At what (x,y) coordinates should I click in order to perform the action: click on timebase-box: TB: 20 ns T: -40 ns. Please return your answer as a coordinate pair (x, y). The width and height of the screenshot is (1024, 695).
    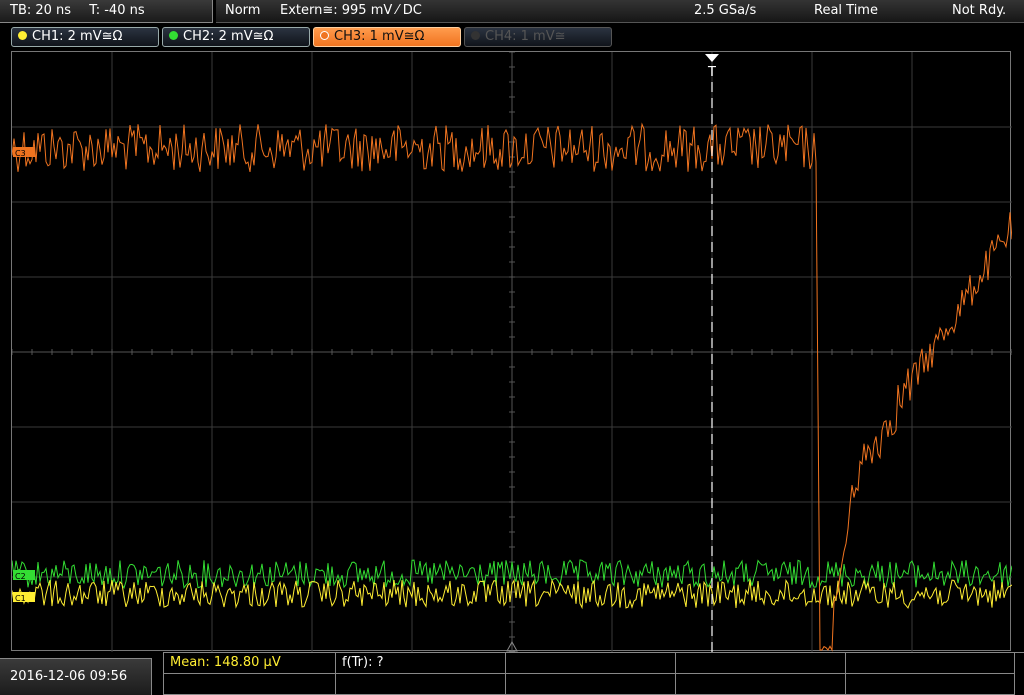
    Looking at the image, I should click on (106, 11).